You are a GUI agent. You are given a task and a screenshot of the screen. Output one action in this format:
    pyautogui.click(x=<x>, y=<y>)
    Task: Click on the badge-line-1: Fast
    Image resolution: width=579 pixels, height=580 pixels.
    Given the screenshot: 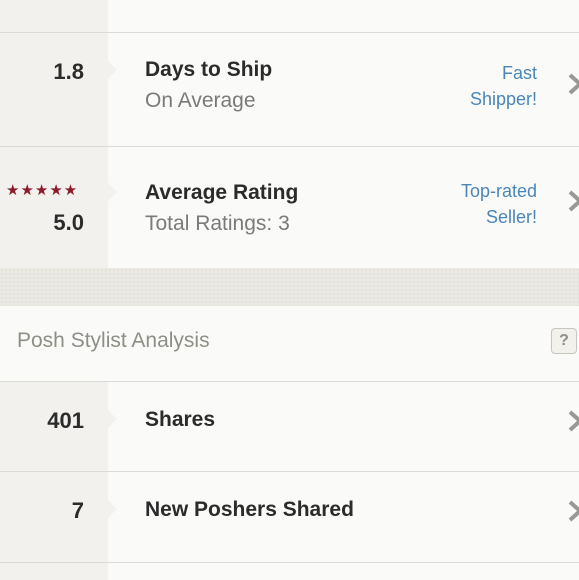 What is the action you would take?
    pyautogui.click(x=519, y=73)
    